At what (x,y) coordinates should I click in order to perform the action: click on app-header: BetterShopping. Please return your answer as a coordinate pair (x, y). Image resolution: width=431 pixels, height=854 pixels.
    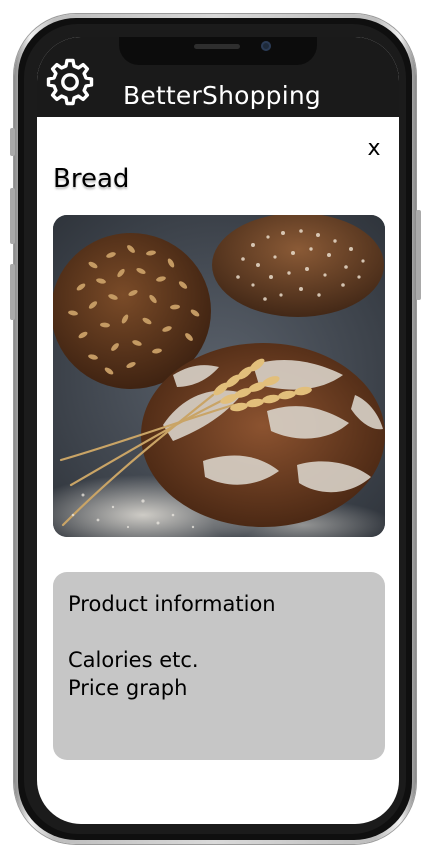
    Looking at the image, I should click on (218, 77).